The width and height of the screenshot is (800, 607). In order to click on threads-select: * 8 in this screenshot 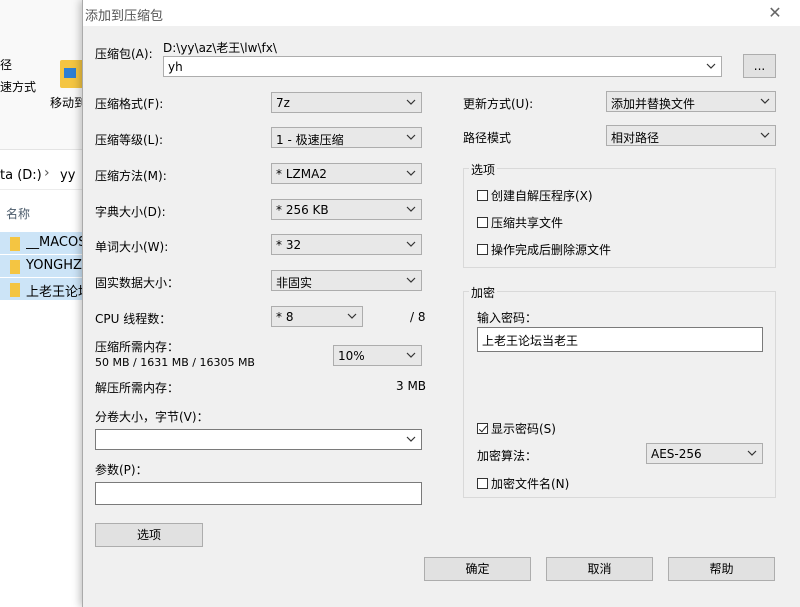, I will do `click(317, 316)`.